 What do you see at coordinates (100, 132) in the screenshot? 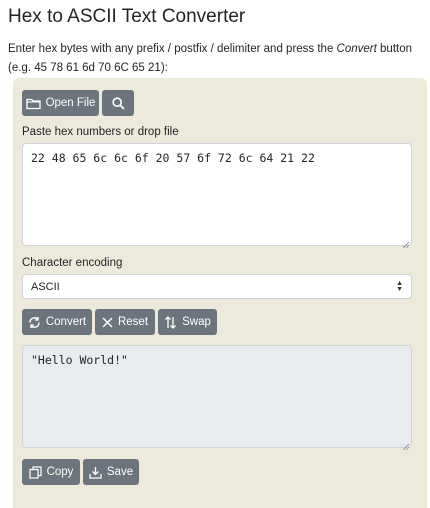
I see `input-label: Paste hex numbers or drop file` at bounding box center [100, 132].